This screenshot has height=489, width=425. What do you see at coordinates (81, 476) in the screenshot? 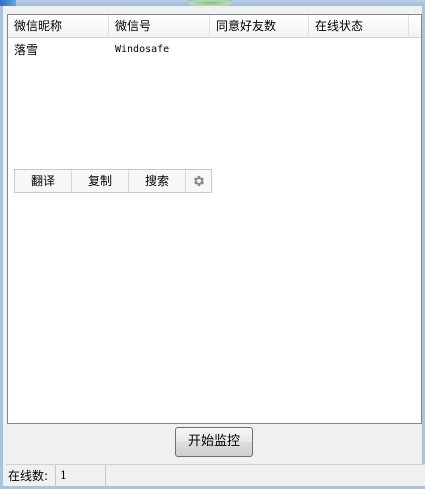
I see `online-count-value: 1` at bounding box center [81, 476].